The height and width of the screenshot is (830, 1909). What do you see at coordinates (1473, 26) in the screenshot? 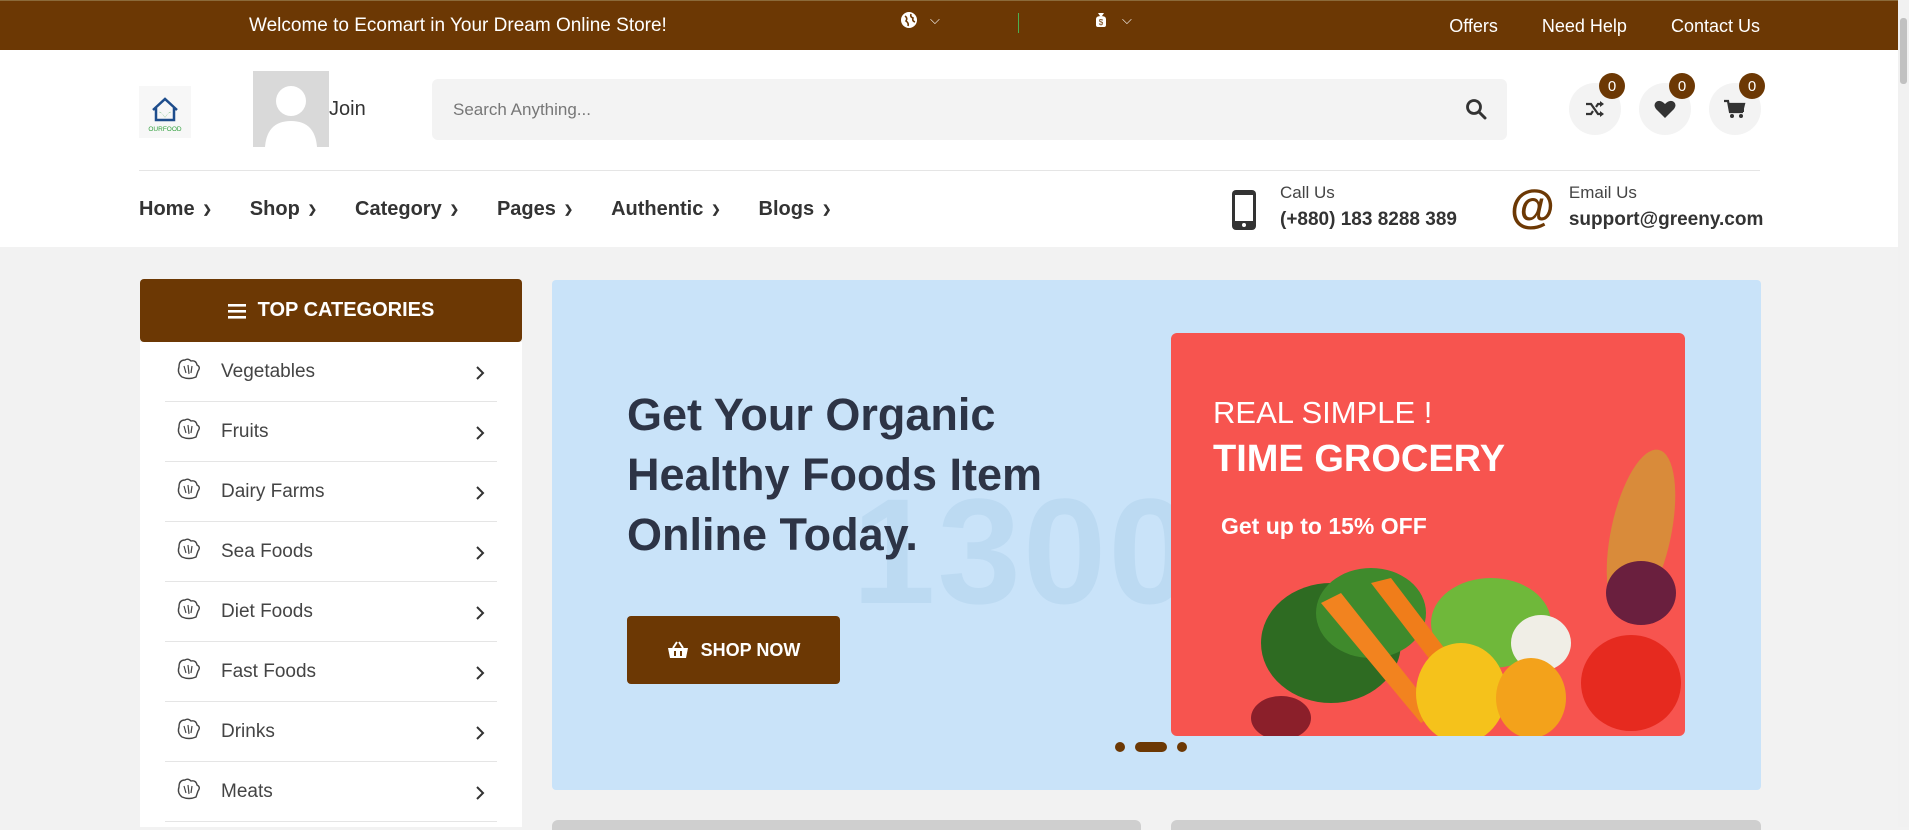
I see `offers-link: Offers` at bounding box center [1473, 26].